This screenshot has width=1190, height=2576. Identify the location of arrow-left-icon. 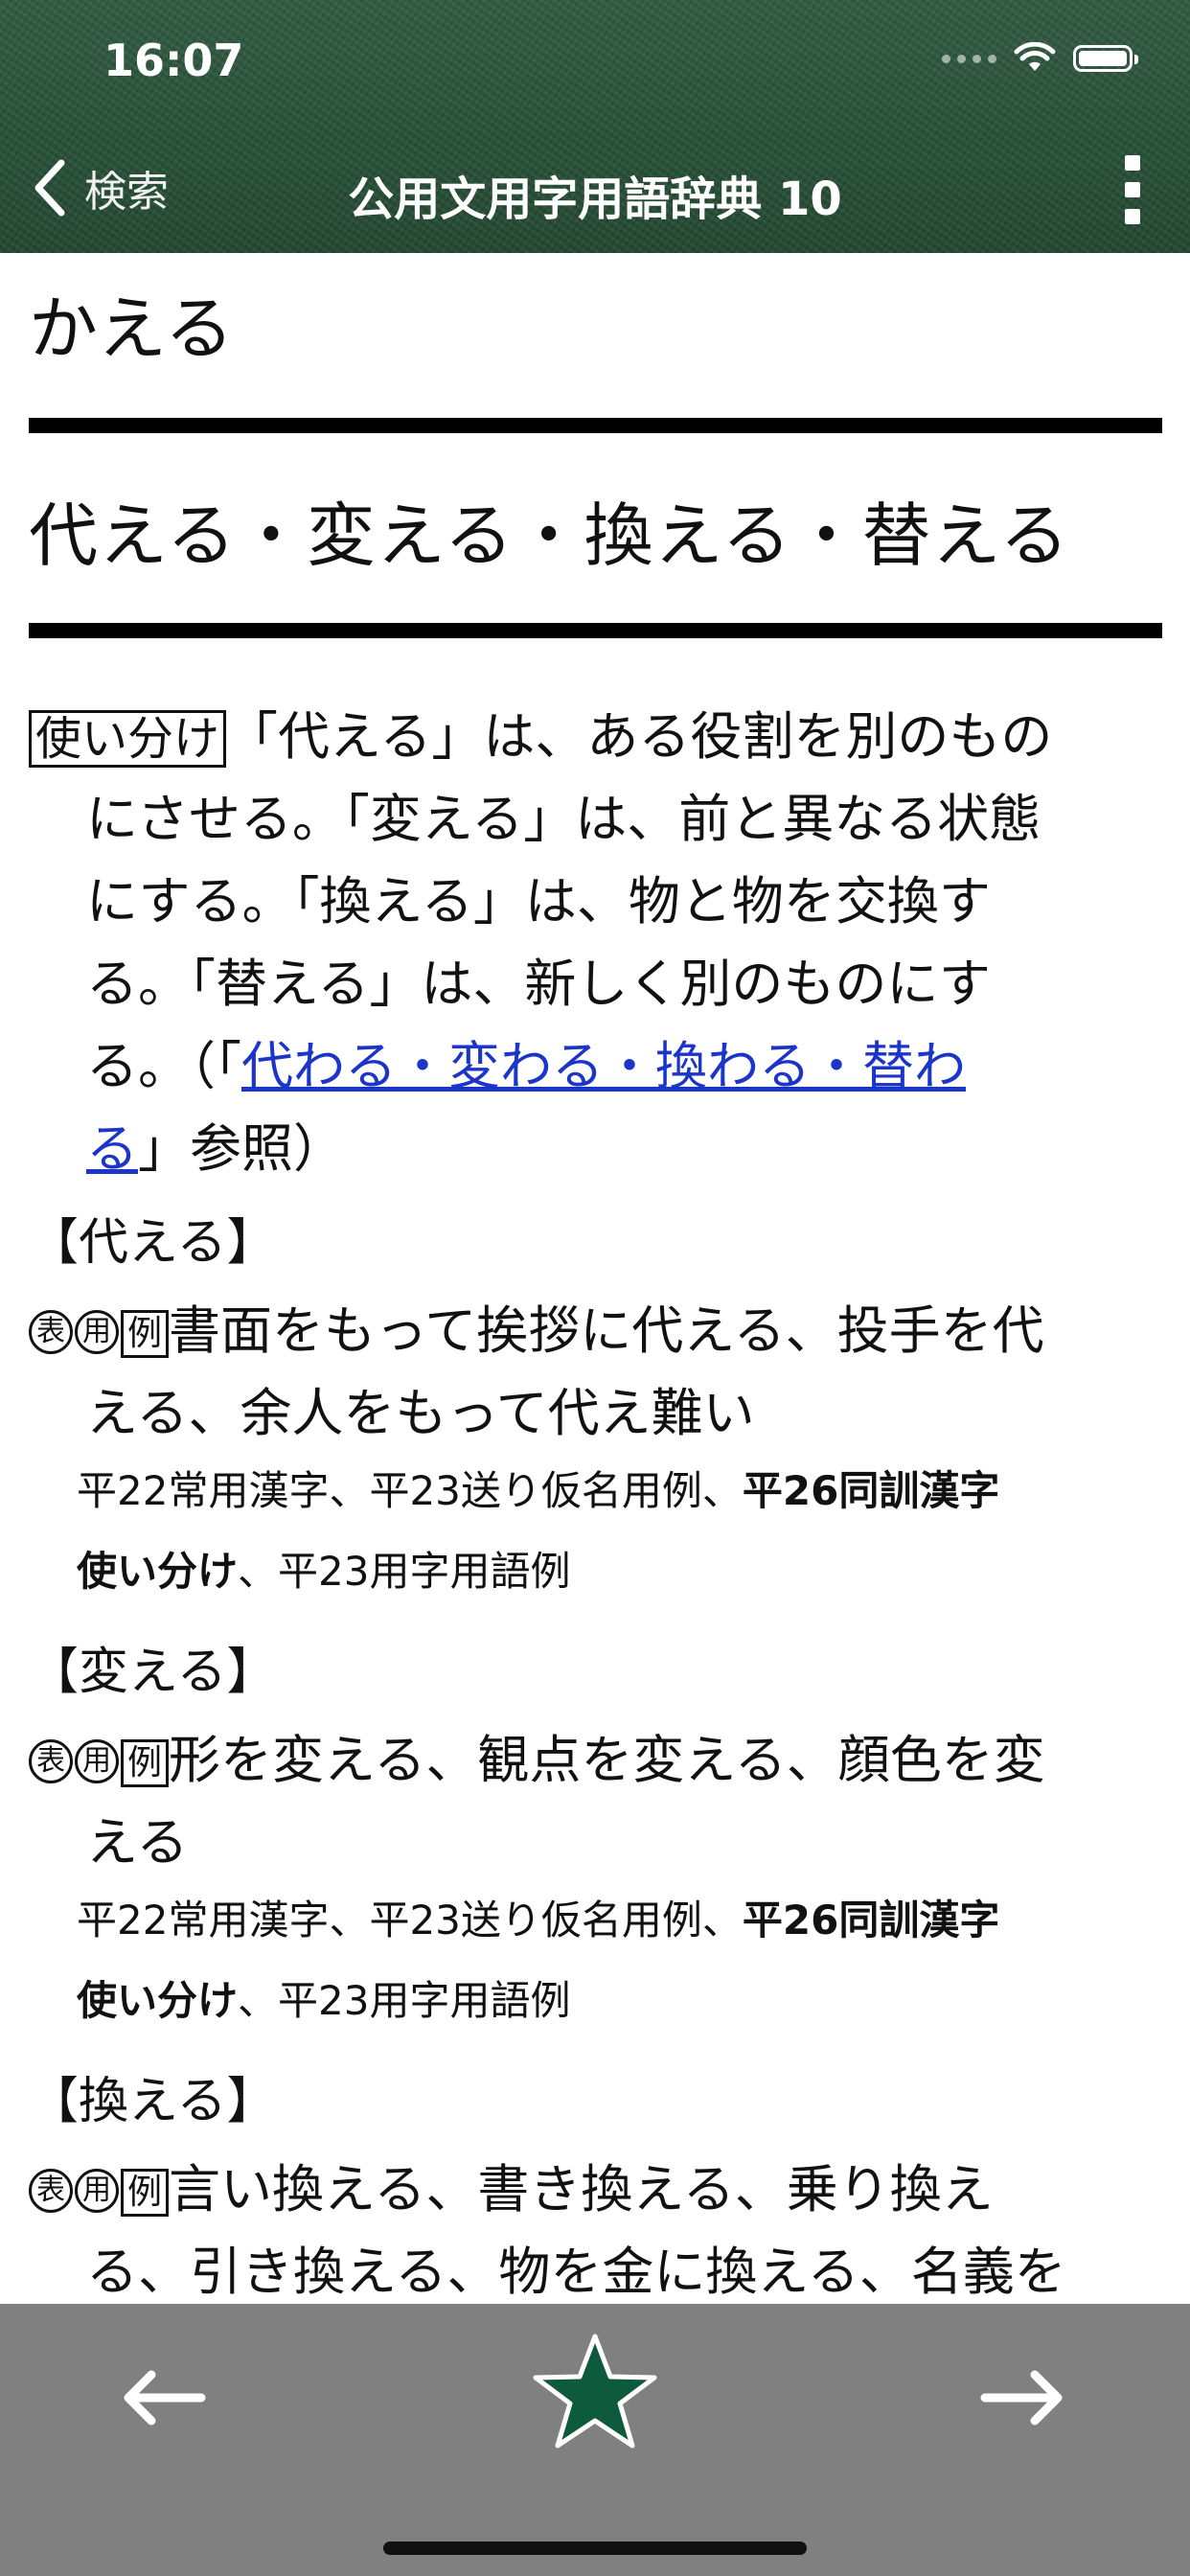
(165, 2398).